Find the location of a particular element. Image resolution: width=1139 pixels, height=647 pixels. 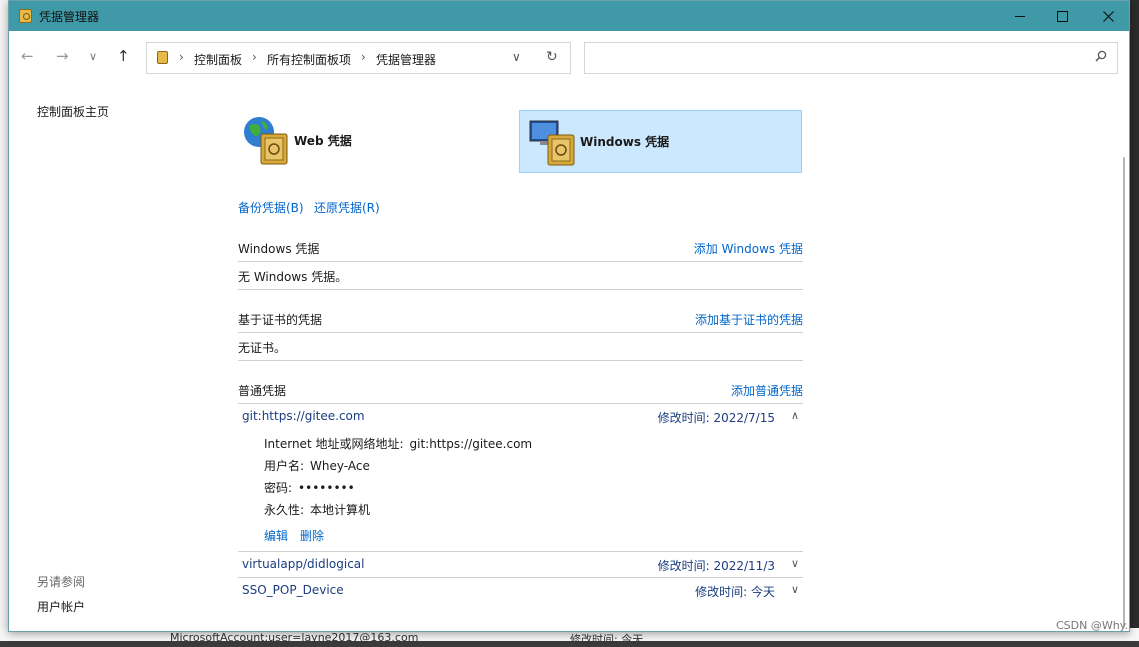

maximize-button is located at coordinates (1062, 16).